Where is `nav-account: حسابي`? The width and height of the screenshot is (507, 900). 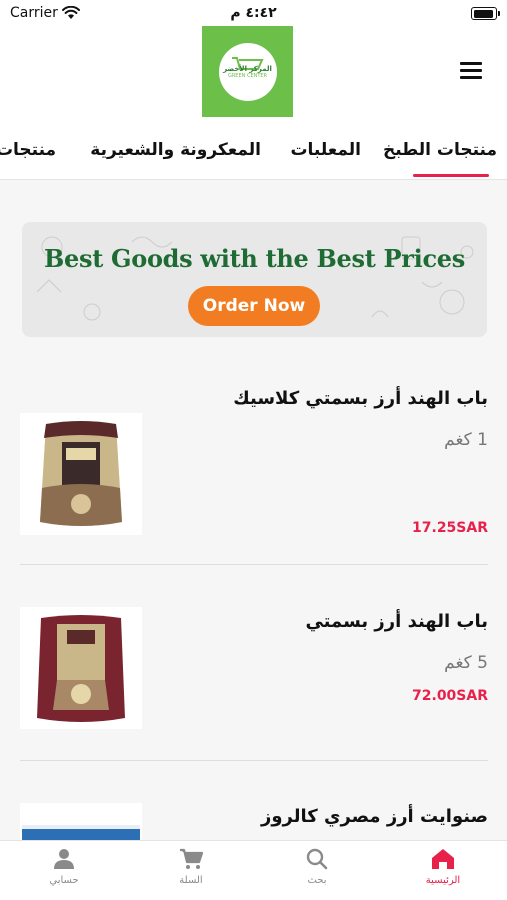
nav-account: حسابي is located at coordinates (64, 866).